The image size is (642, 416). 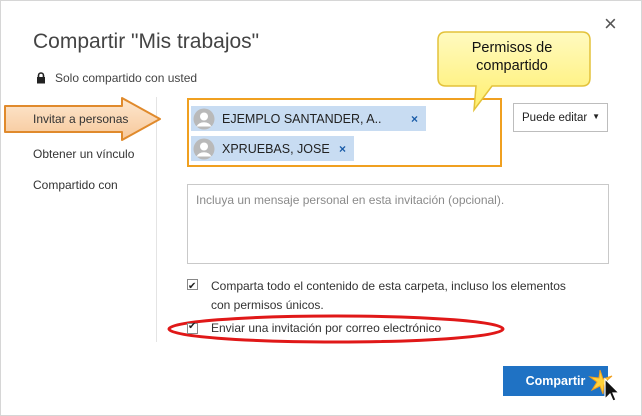 I want to click on shared-status-text: Solo compartido con usted, so click(x=126, y=78).